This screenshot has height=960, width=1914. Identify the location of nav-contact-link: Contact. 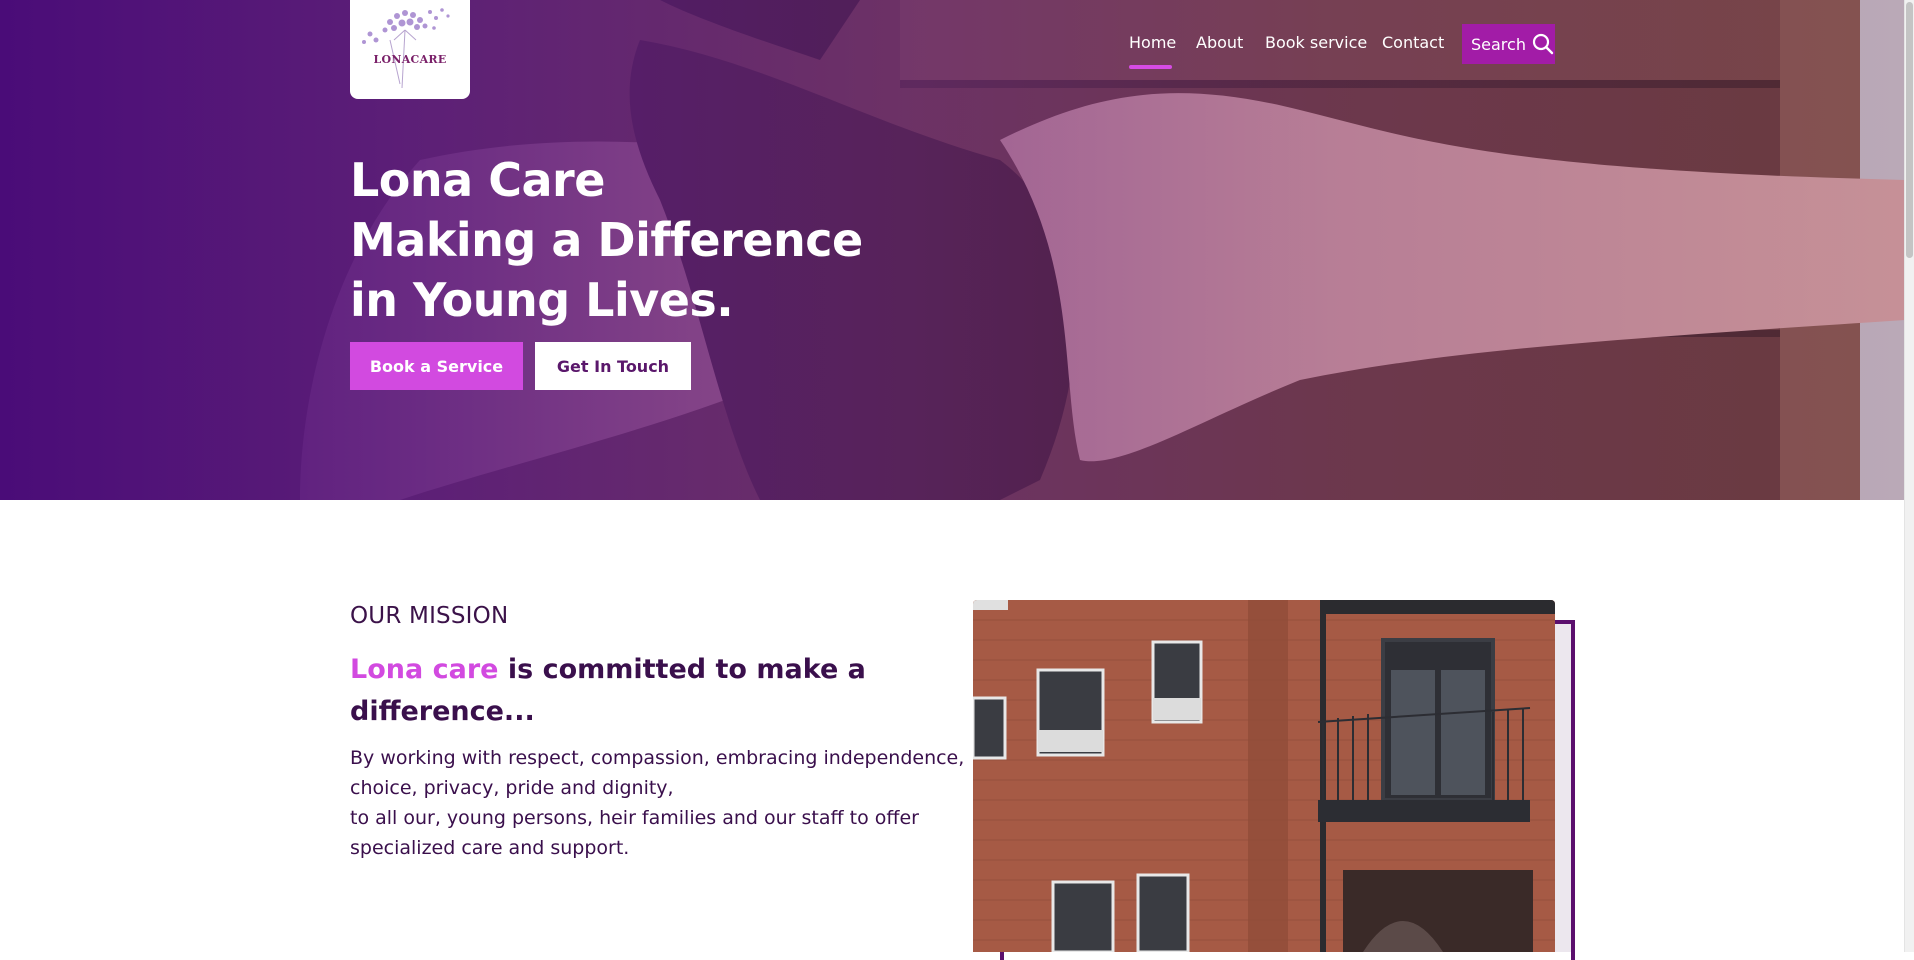
(1413, 42).